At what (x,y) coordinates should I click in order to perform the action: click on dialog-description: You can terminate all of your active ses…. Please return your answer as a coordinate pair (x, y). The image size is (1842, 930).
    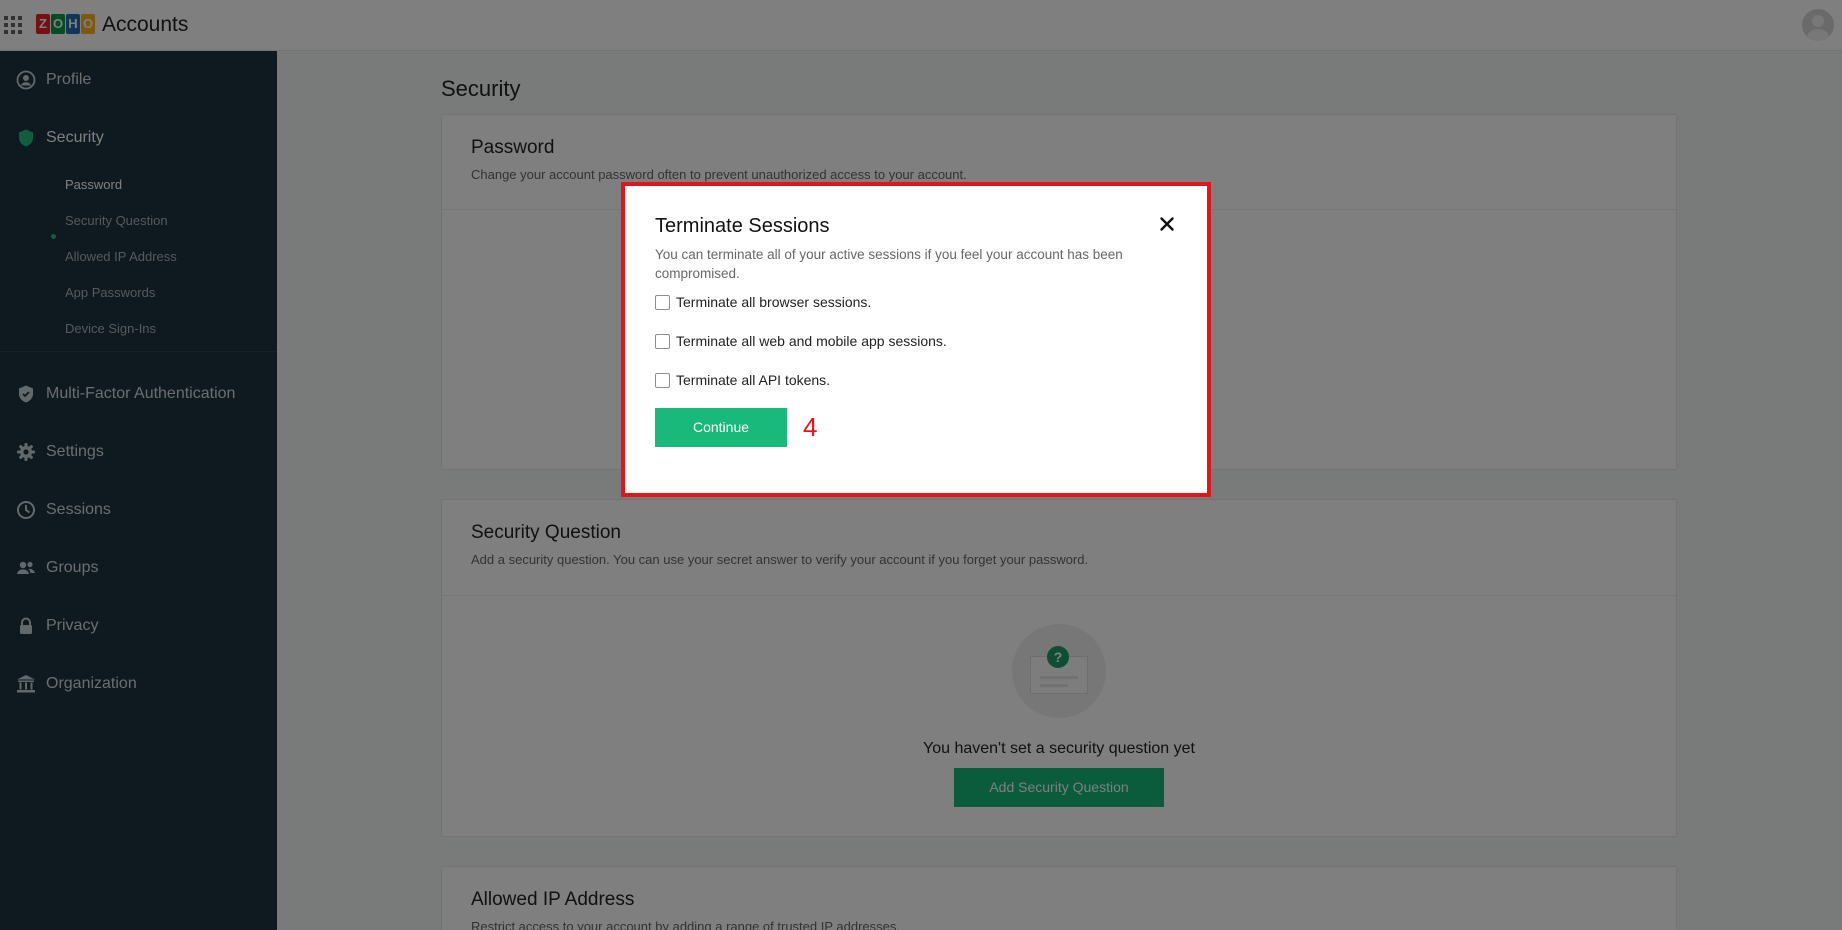
    Looking at the image, I should click on (889, 264).